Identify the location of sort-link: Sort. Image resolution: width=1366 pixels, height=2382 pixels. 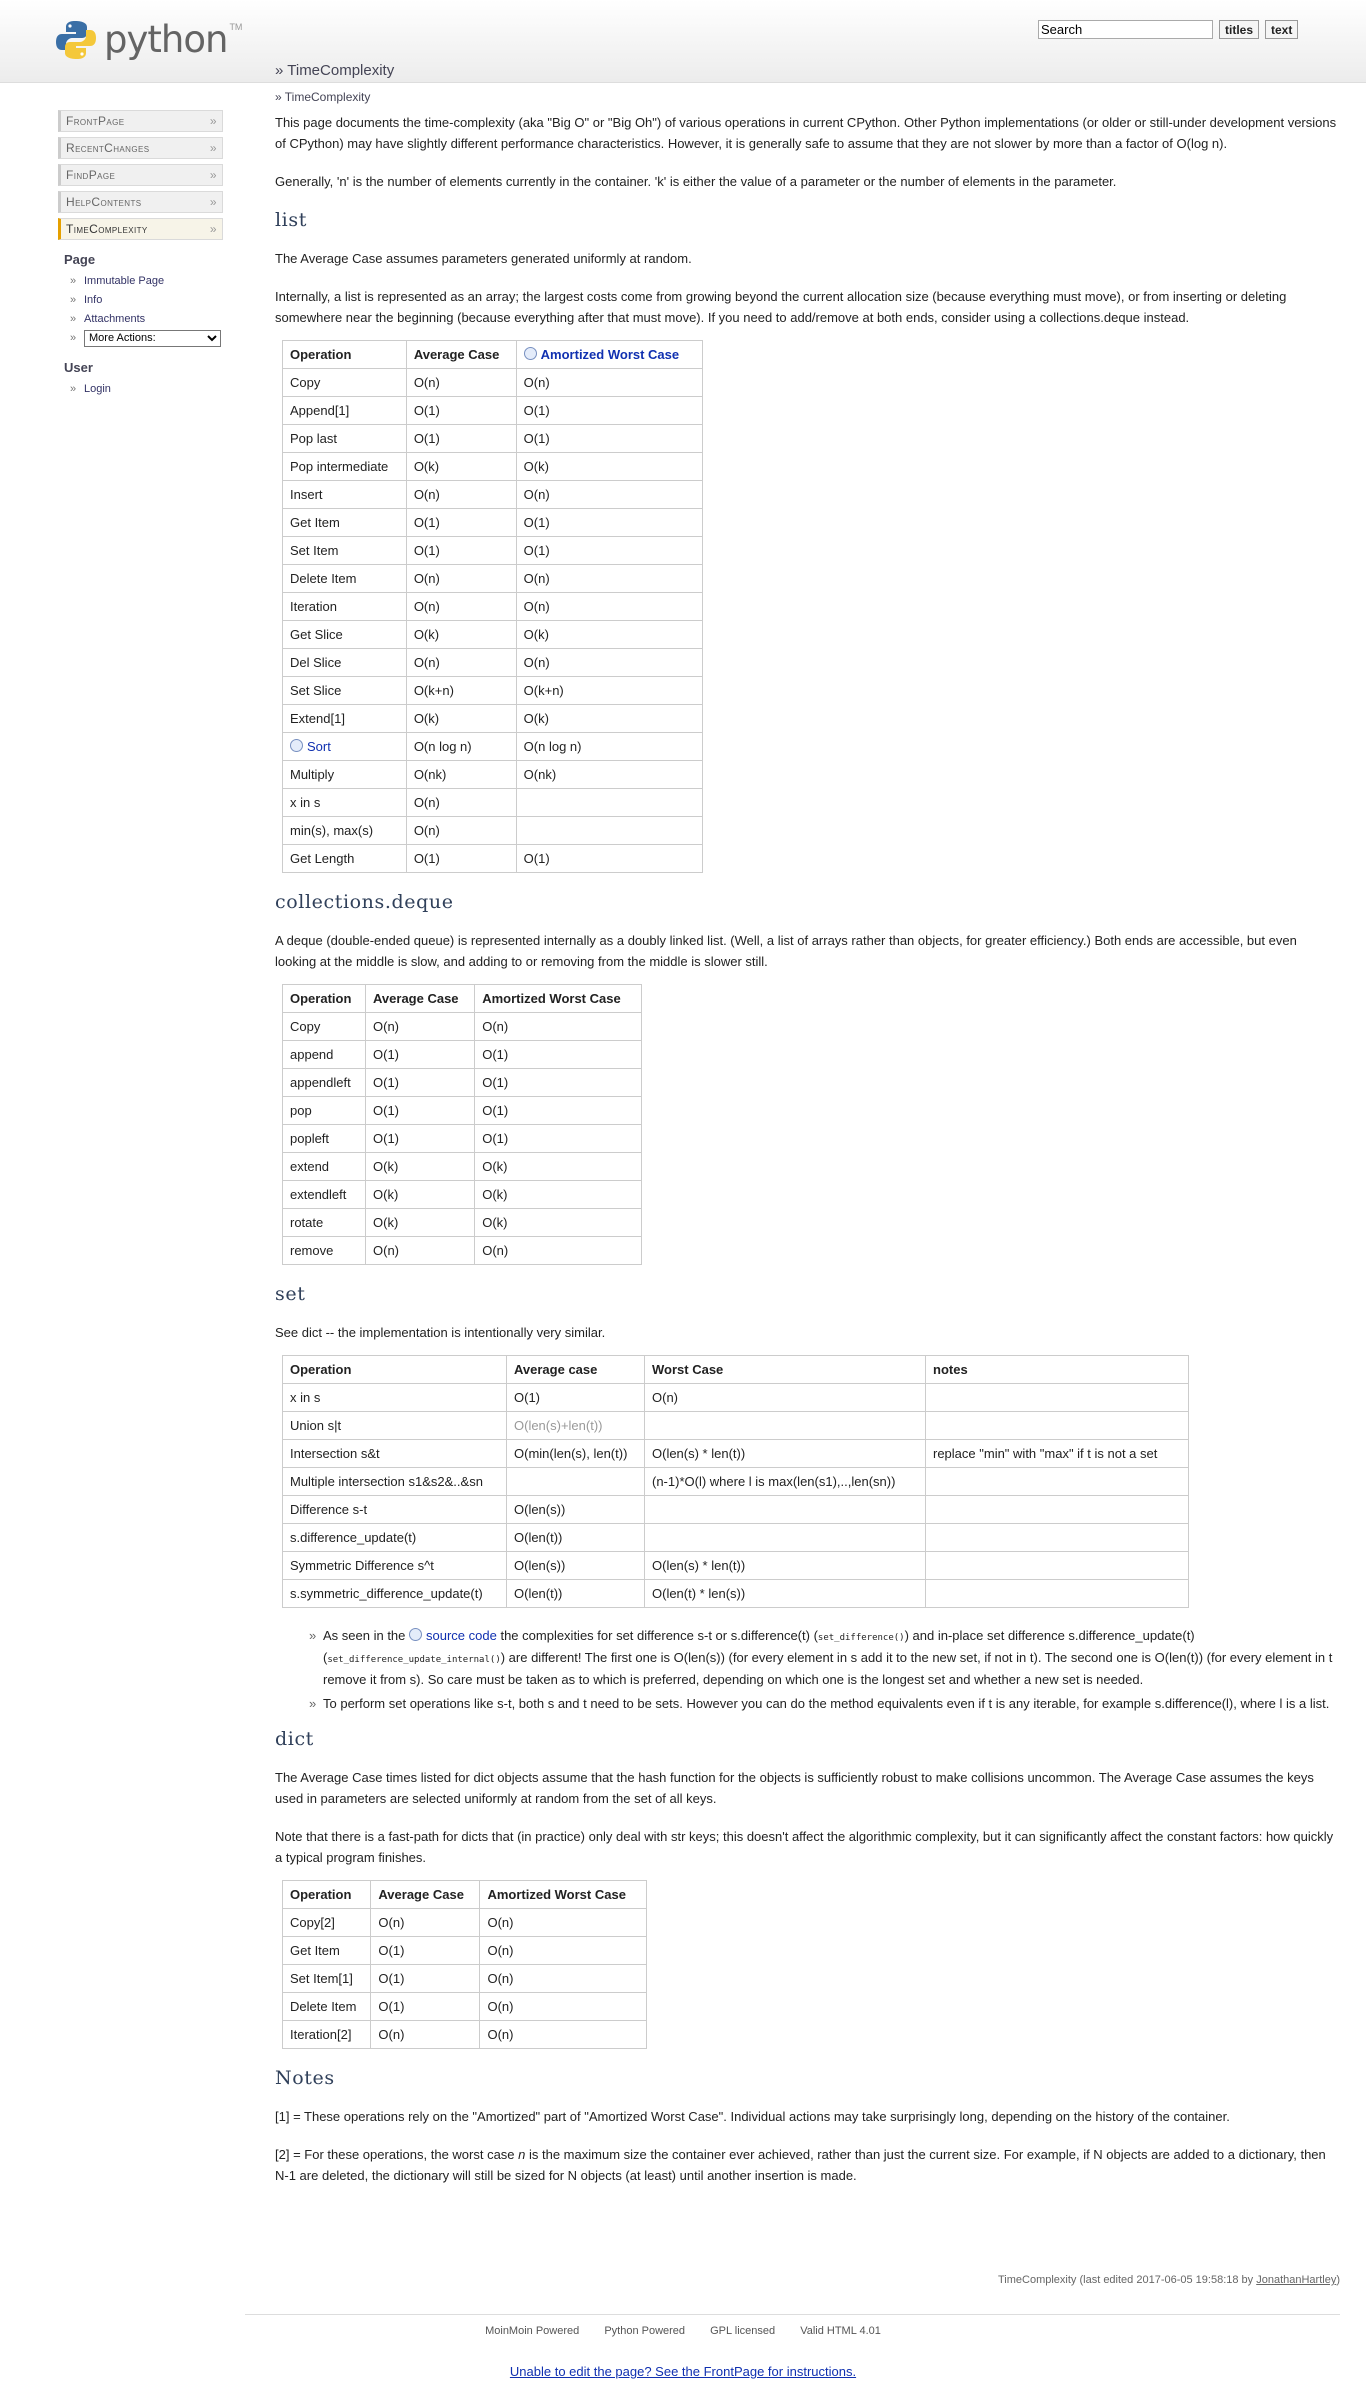
(319, 746).